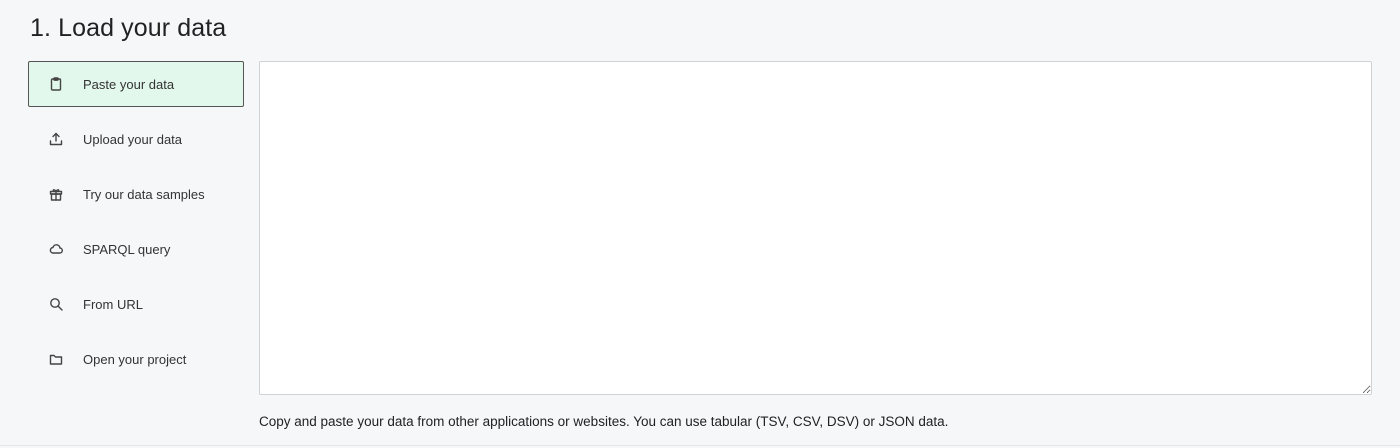 This screenshot has width=1400, height=448. I want to click on source-item-paste: Paste your data, so click(136, 84).